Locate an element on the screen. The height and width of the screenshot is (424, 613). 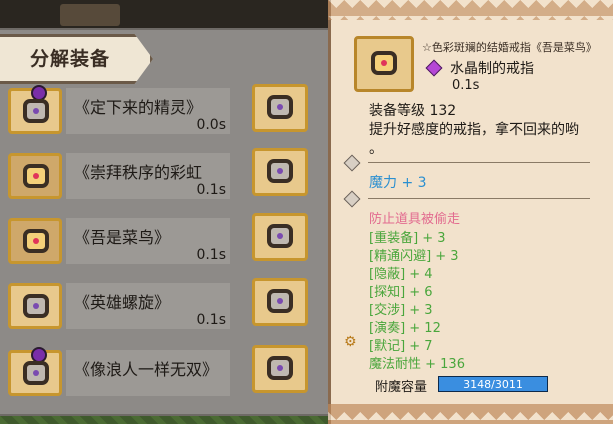
item-row: 《吾是菜鸟》 0.1s is located at coordinates (119, 245).